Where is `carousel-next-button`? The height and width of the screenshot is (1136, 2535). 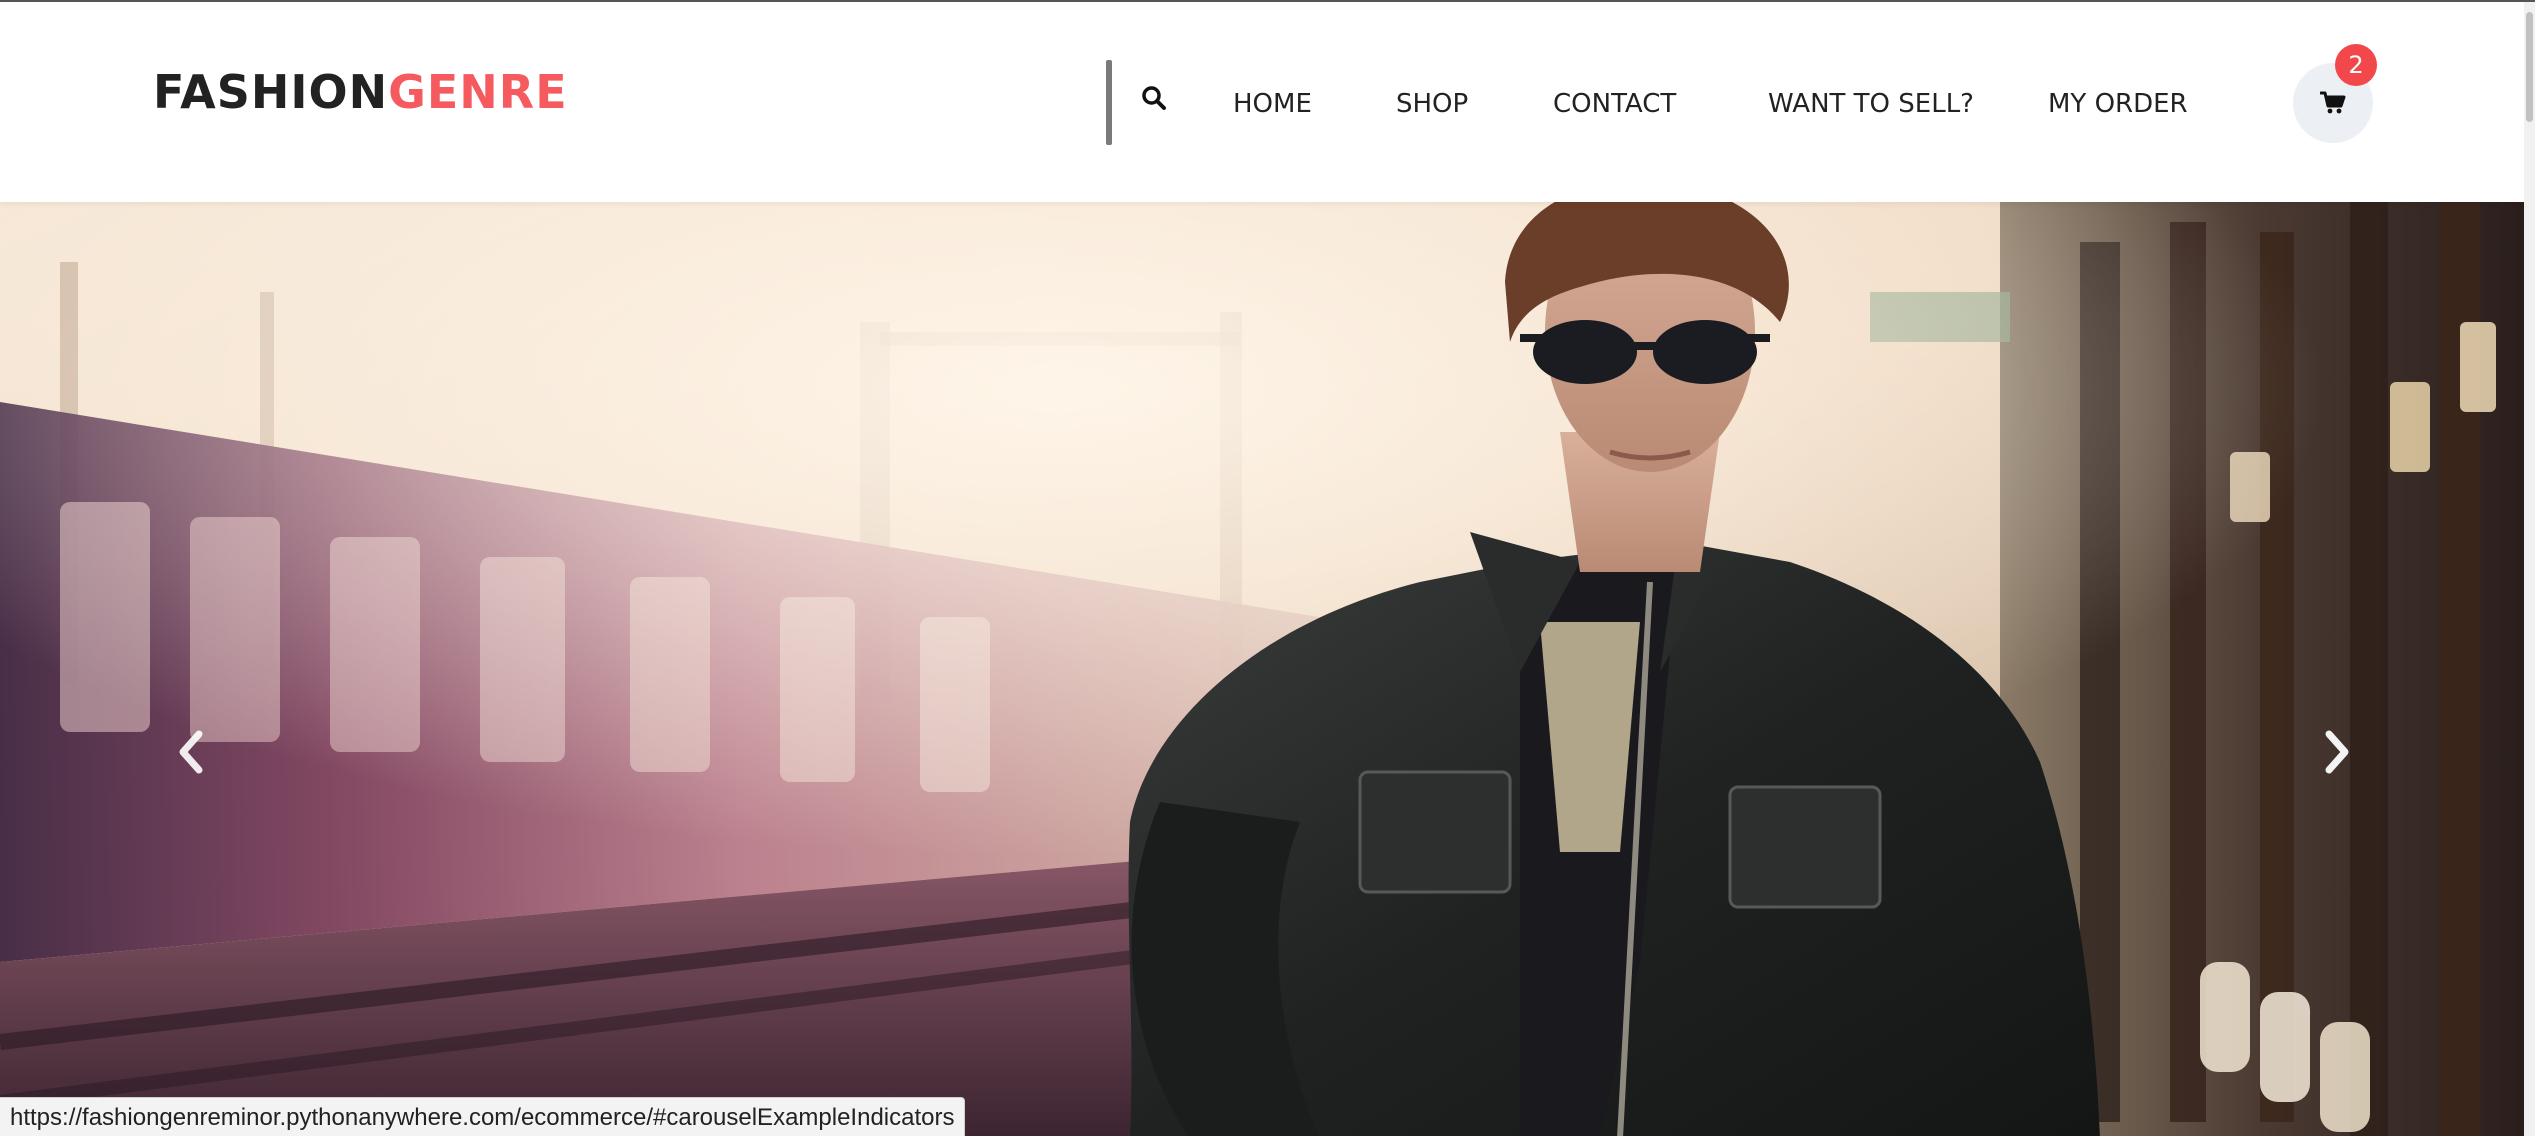 carousel-next-button is located at coordinates (2338, 752).